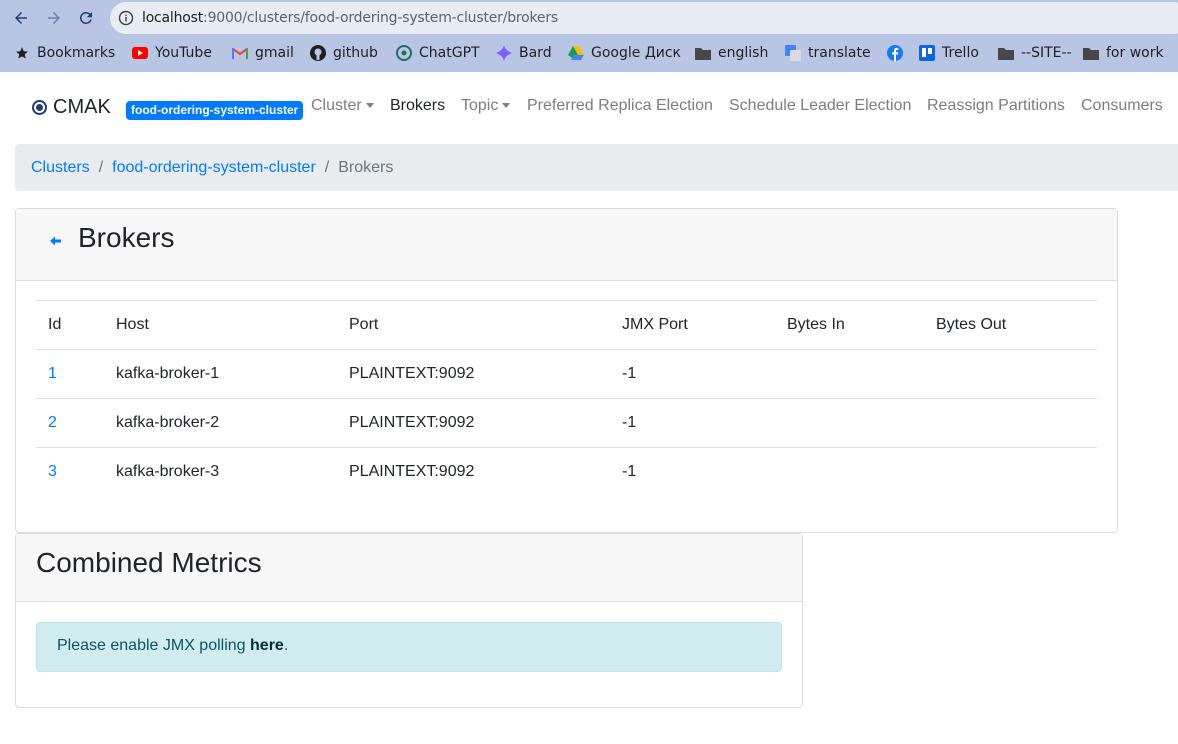 This screenshot has height=744, width=1178. What do you see at coordinates (566, 325) in the screenshot?
I see `table-header-row: Id Host Port JMX Port Bytes In Bytes Out` at bounding box center [566, 325].